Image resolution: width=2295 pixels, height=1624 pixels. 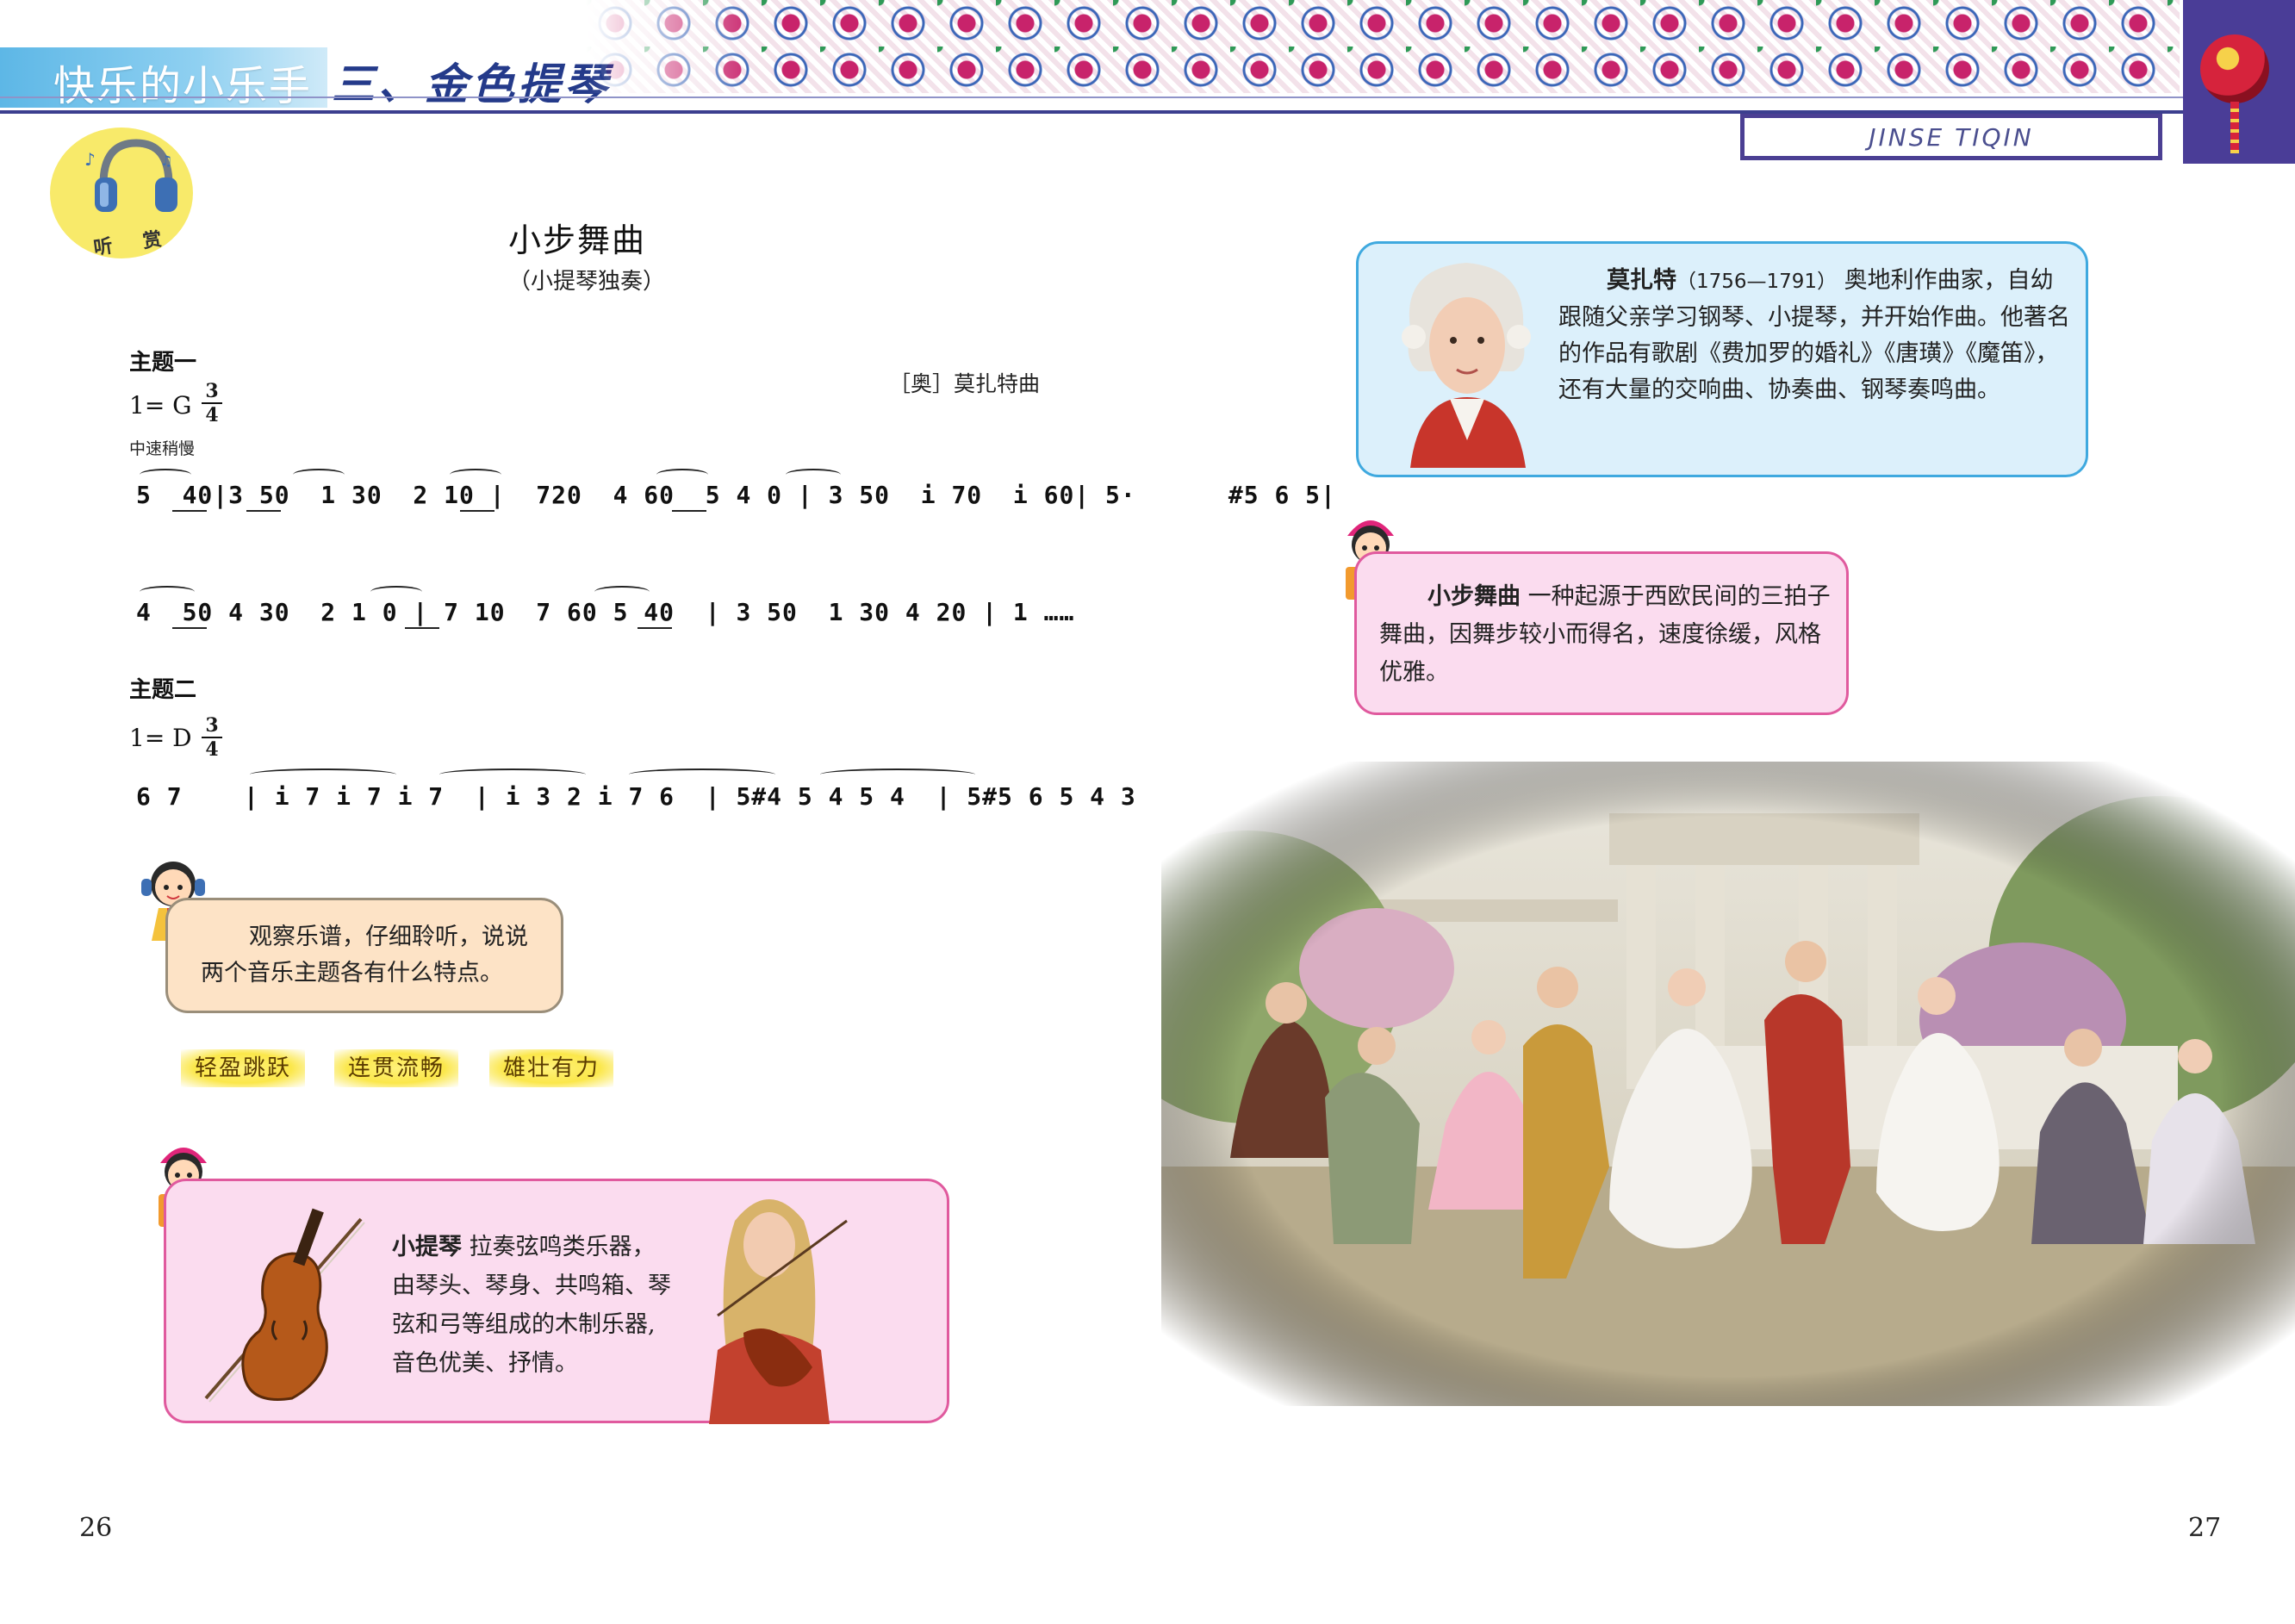 What do you see at coordinates (552, 1068) in the screenshot?
I see `answer-tag-3: 雄壮有力` at bounding box center [552, 1068].